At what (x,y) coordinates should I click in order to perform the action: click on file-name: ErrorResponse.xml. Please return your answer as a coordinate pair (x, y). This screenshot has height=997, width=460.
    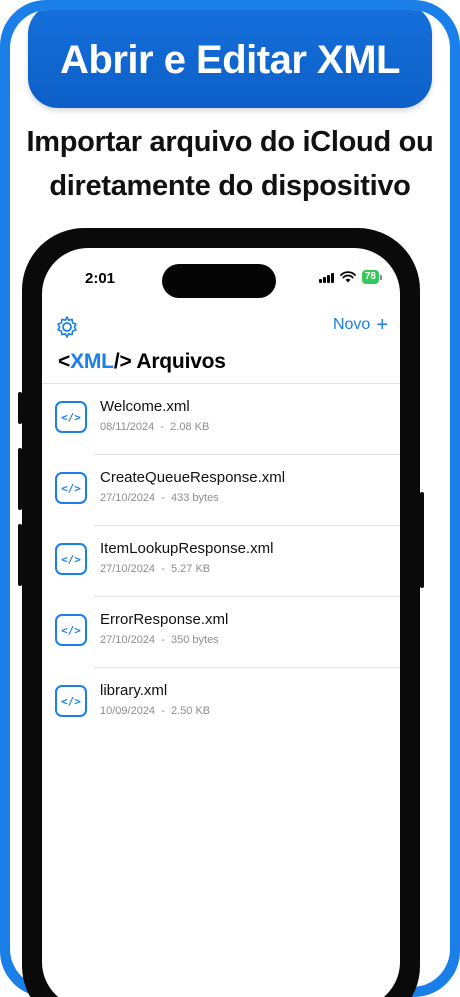
    Looking at the image, I should click on (164, 619).